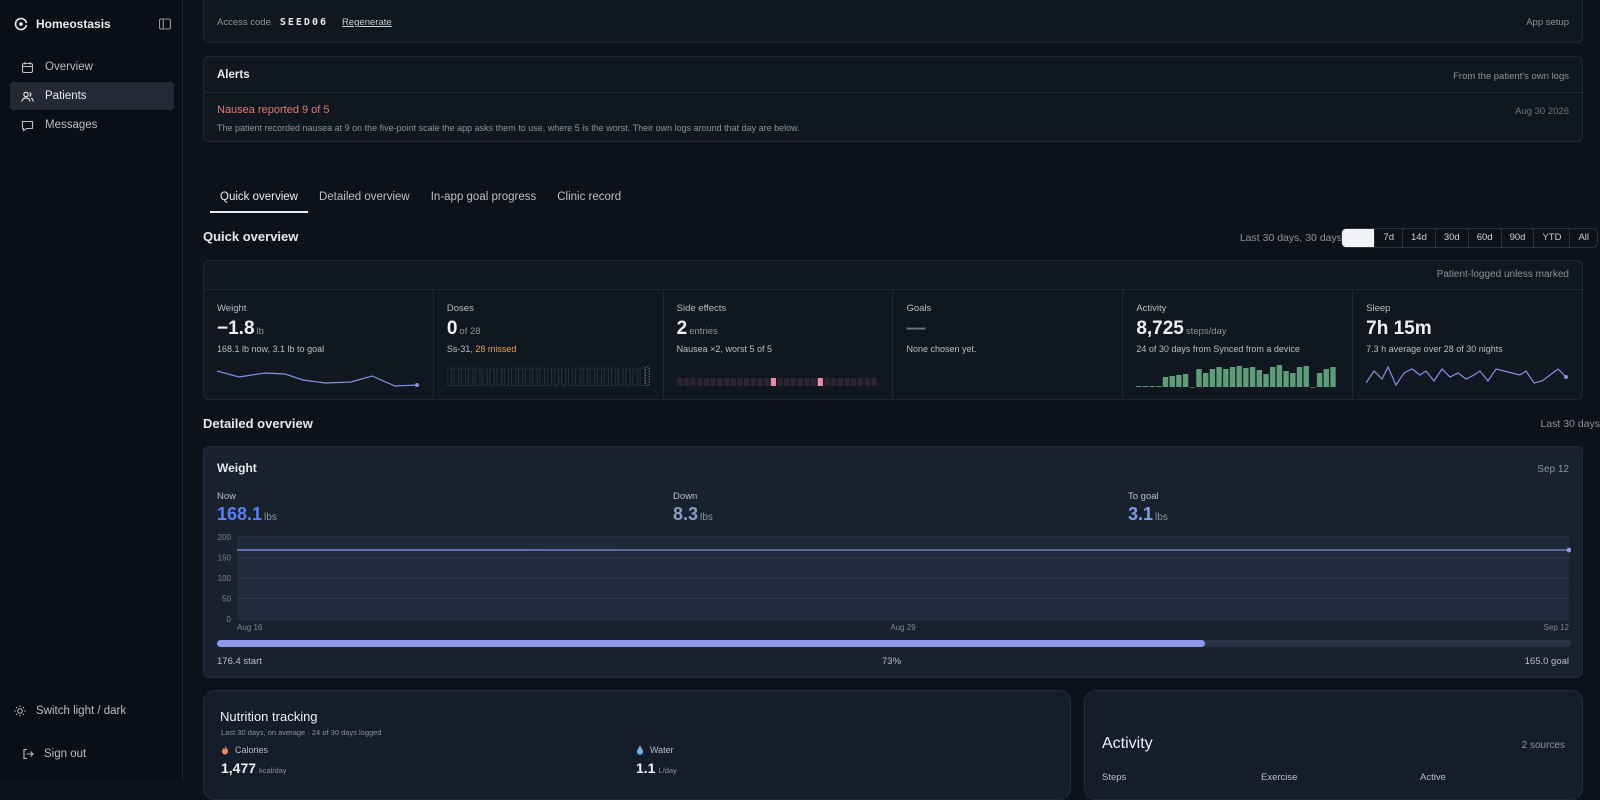  Describe the element at coordinates (495, 349) in the screenshot. I see `doses-missed: 28 missed` at that location.